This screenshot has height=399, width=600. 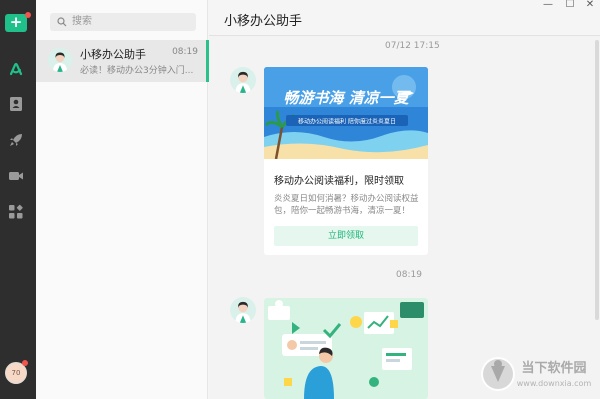 What do you see at coordinates (25, 363) in the screenshot?
I see `profile-notification-dot` at bounding box center [25, 363].